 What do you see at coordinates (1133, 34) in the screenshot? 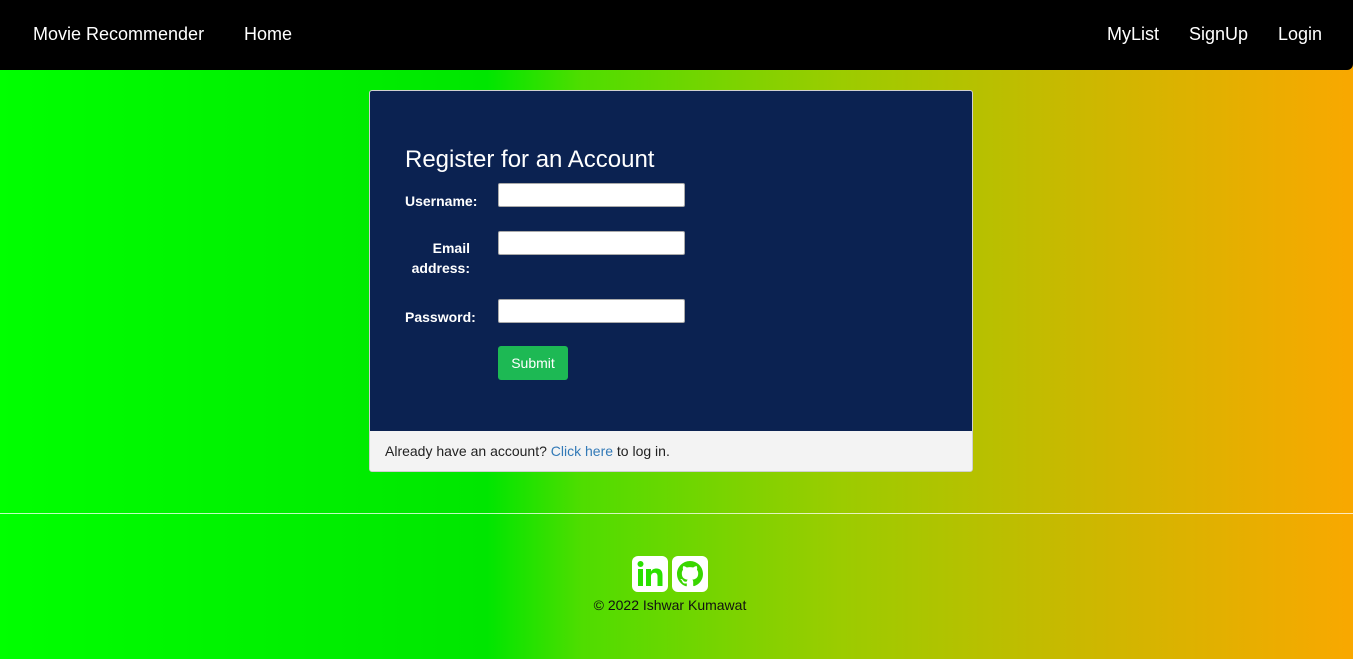
I see `nav-mylist-link: MyList` at bounding box center [1133, 34].